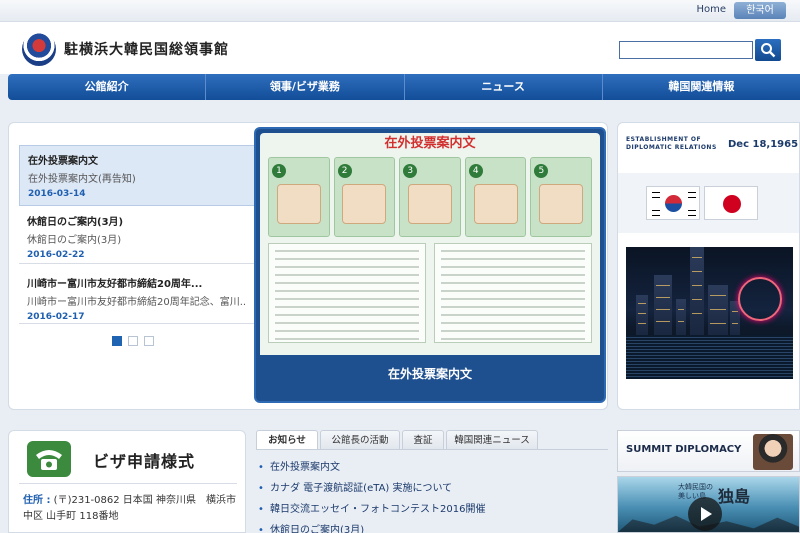 The width and height of the screenshot is (800, 533). What do you see at coordinates (673, 203) in the screenshot?
I see `south-korea-flag-icon` at bounding box center [673, 203].